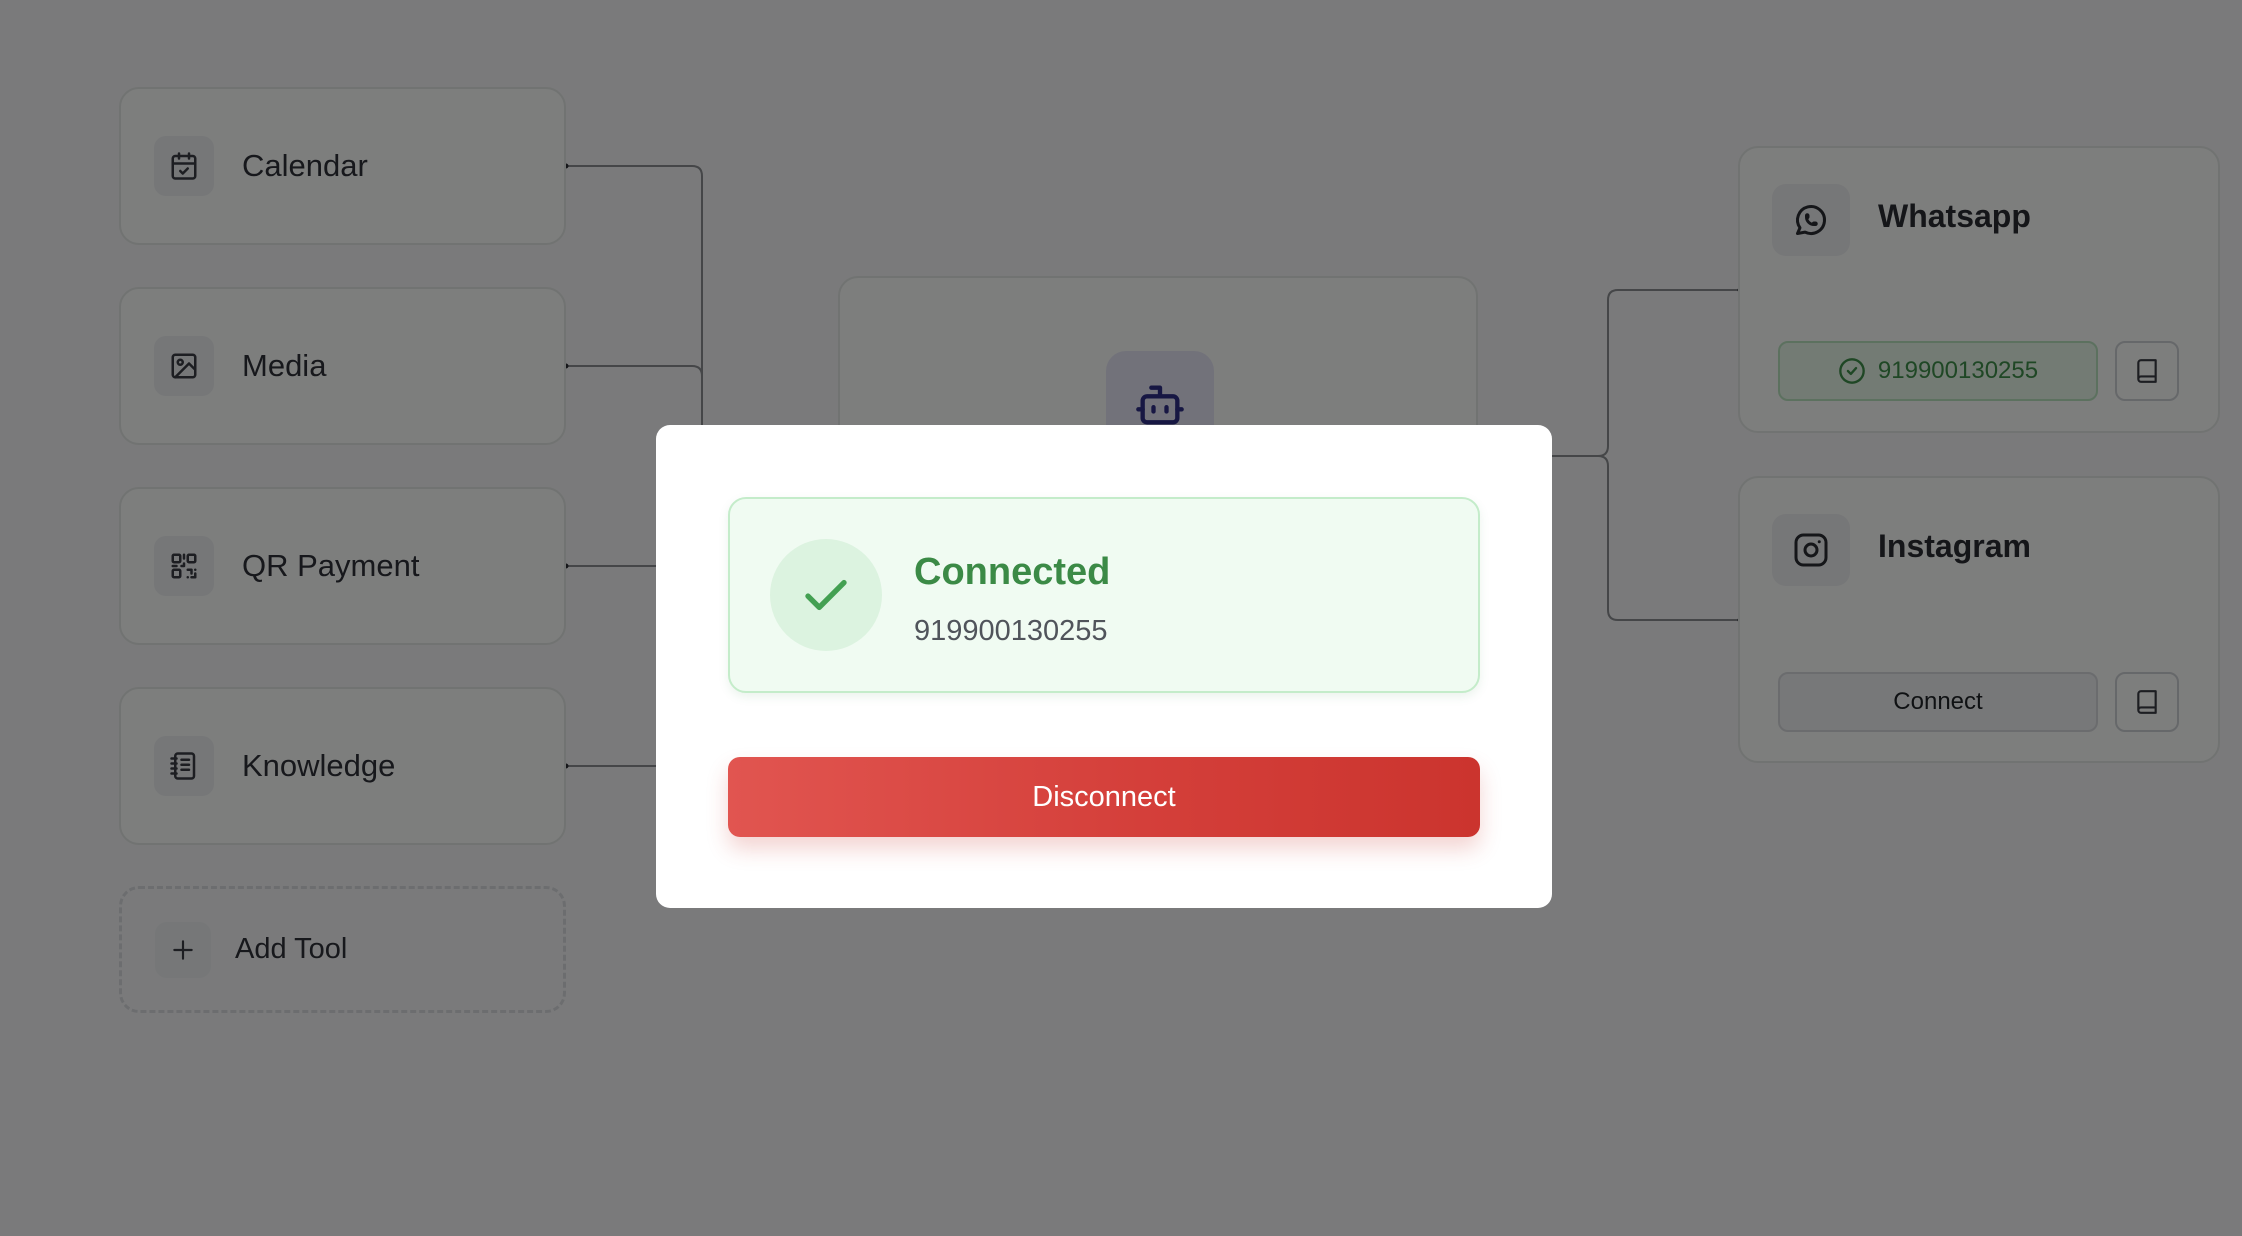 Image resolution: width=2242 pixels, height=1236 pixels. What do you see at coordinates (1012, 572) in the screenshot?
I see `status-title: Connected` at bounding box center [1012, 572].